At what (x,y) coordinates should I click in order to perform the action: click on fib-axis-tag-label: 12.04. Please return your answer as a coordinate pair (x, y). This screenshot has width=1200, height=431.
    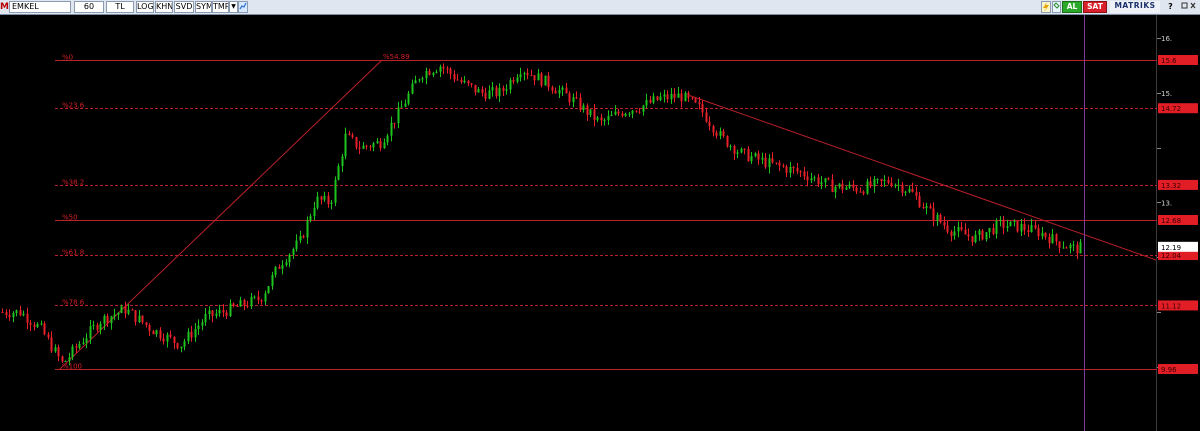
    Looking at the image, I should click on (1171, 256).